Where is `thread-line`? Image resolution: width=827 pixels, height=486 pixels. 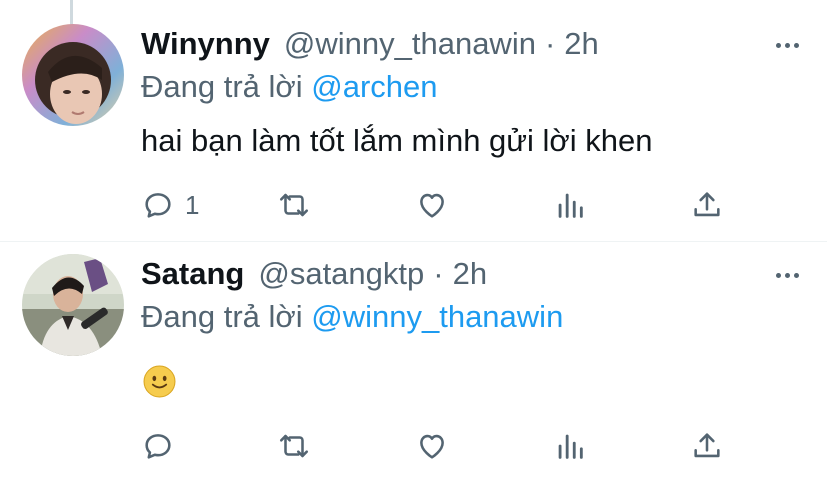 thread-line is located at coordinates (71, 13).